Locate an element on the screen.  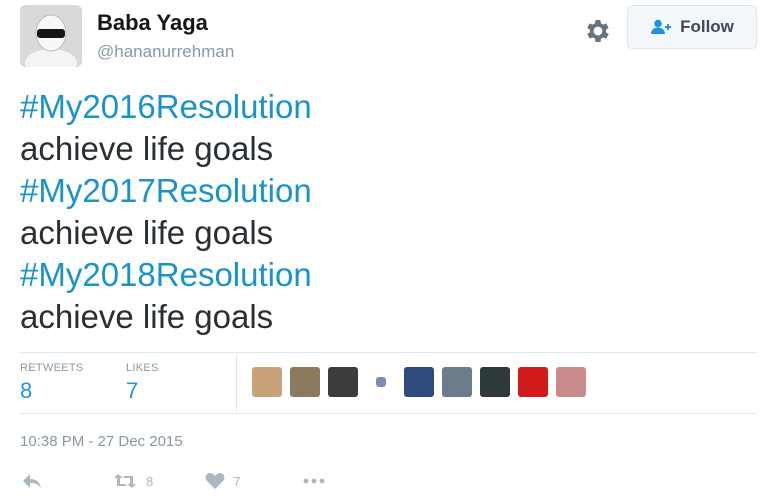
gear-icon is located at coordinates (598, 31).